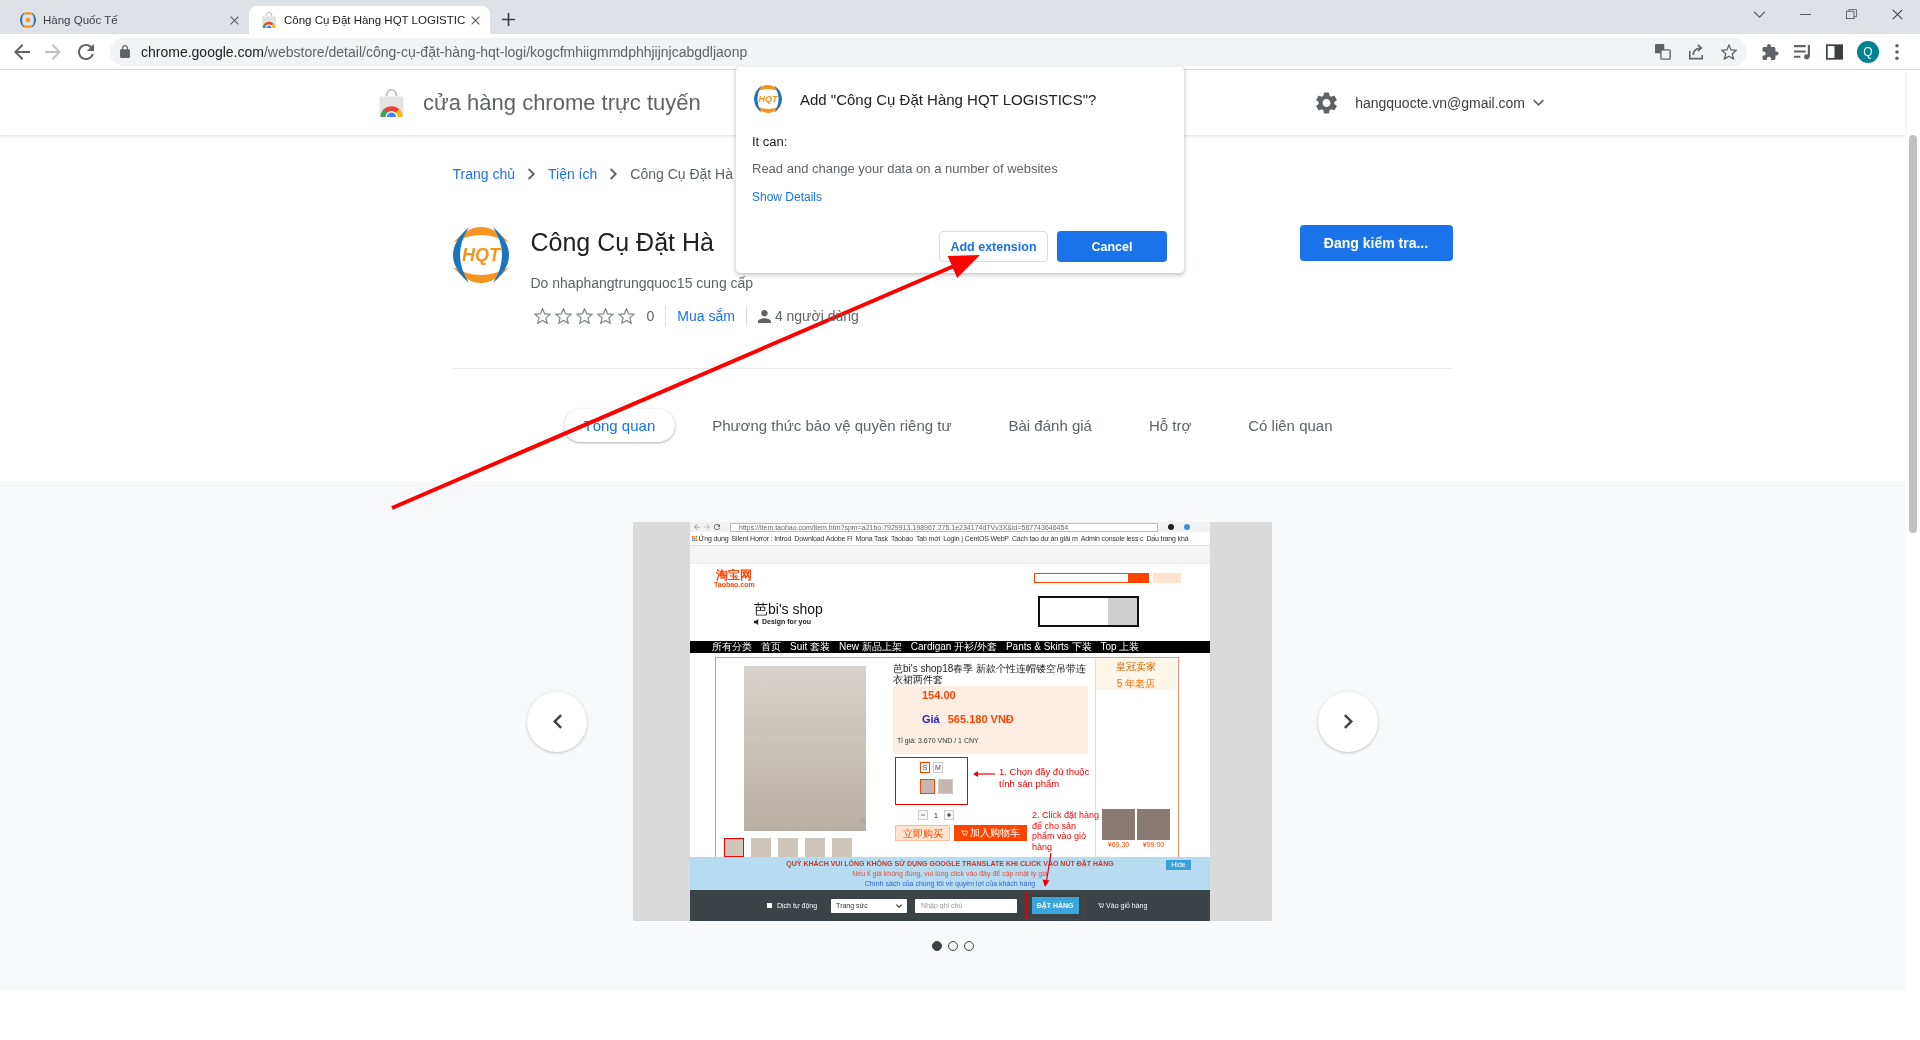 The height and width of the screenshot is (1040, 1920). I want to click on slide-dot-icon, so click(936, 946).